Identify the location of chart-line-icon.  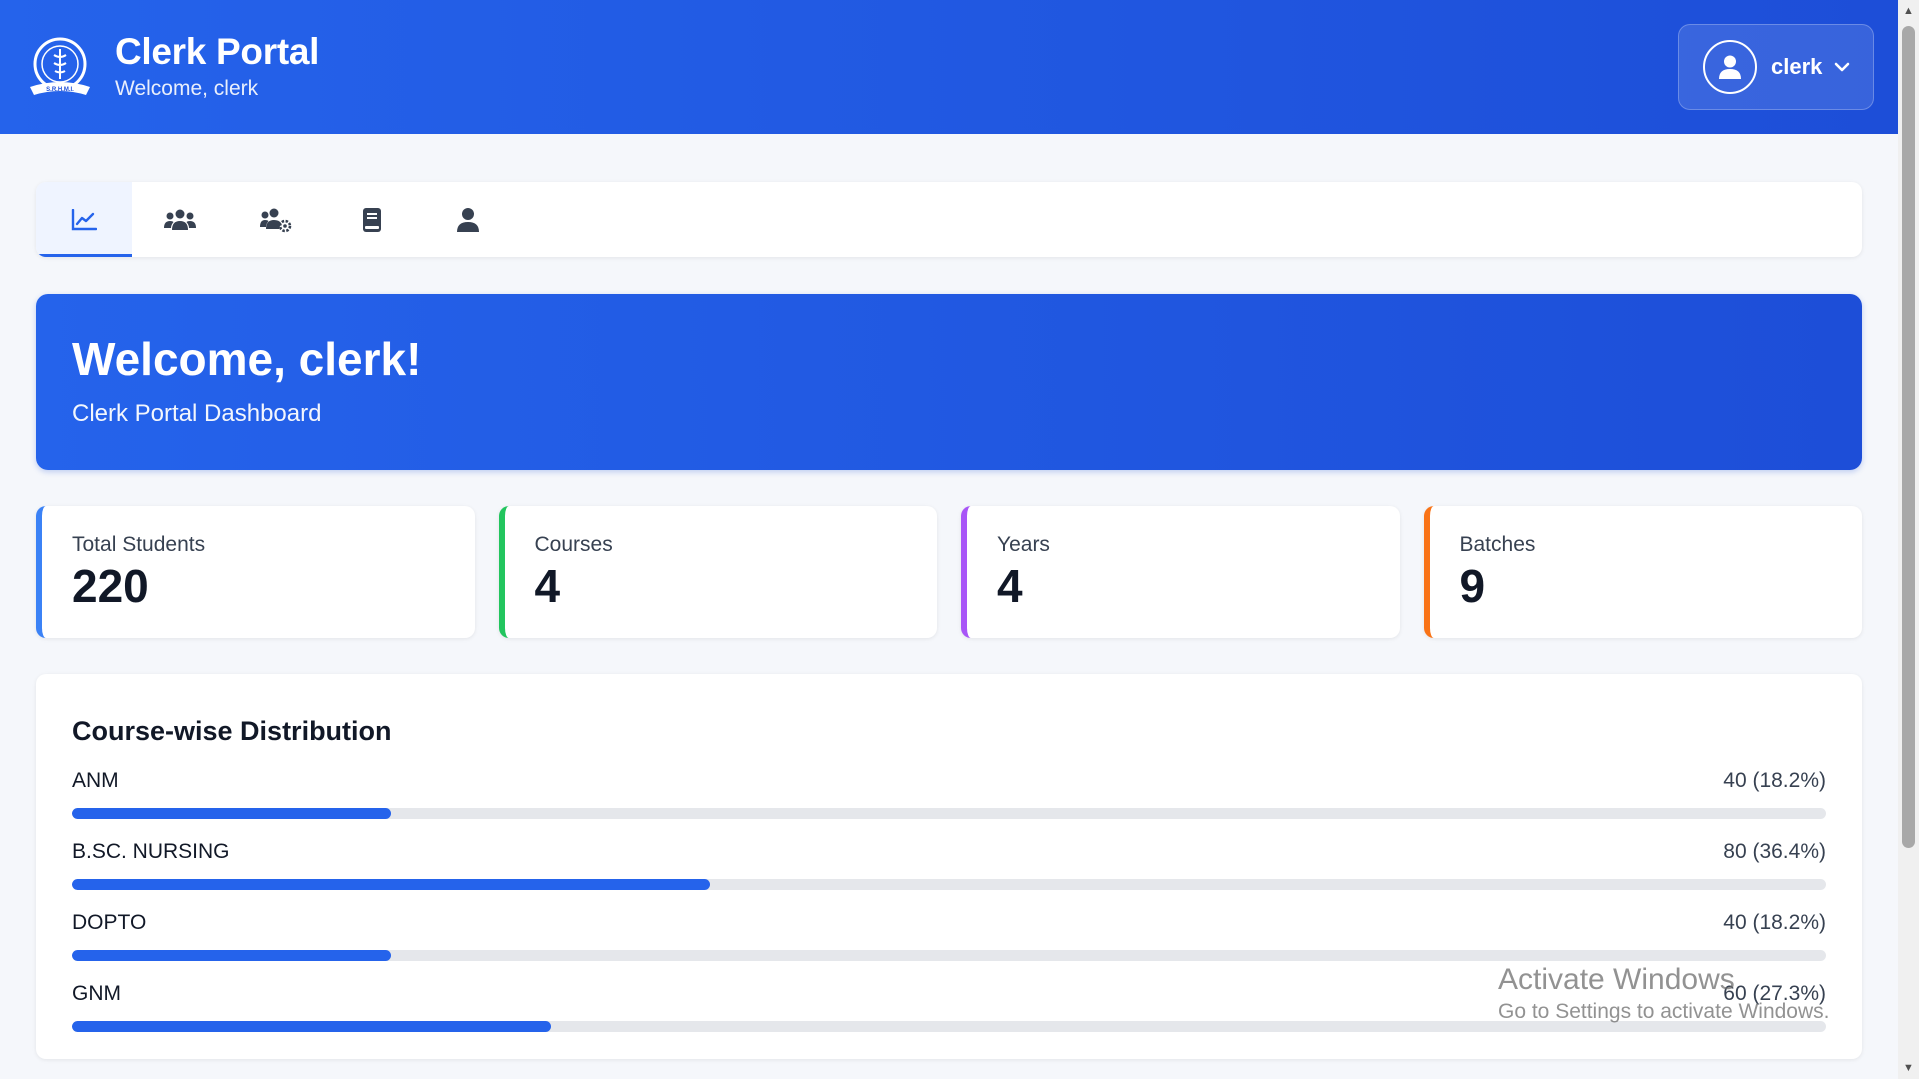
(84, 219).